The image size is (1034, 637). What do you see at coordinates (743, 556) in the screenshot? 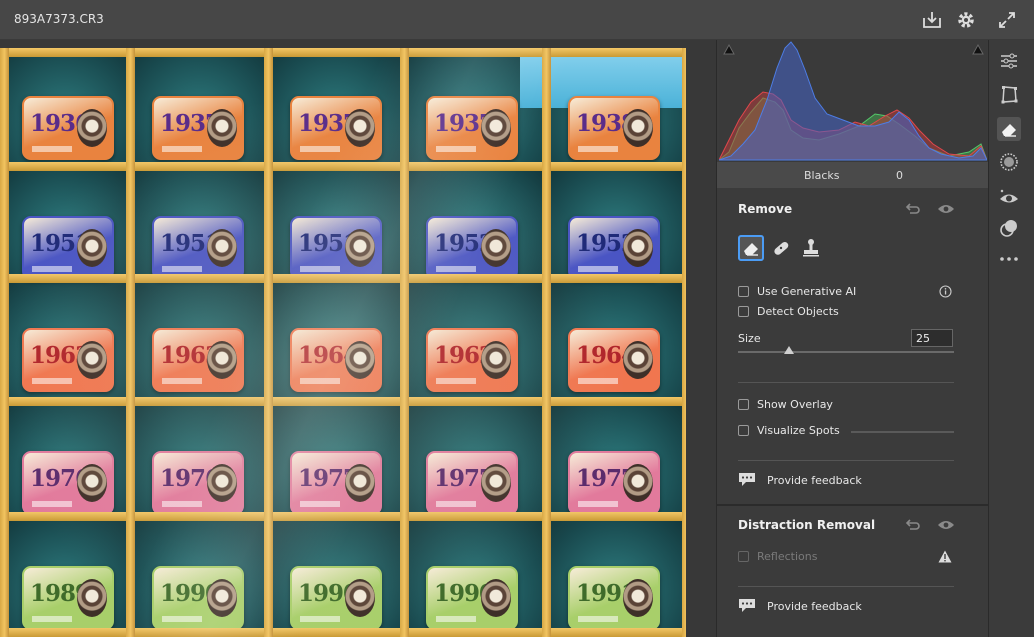
I see `reflections-checkbox` at bounding box center [743, 556].